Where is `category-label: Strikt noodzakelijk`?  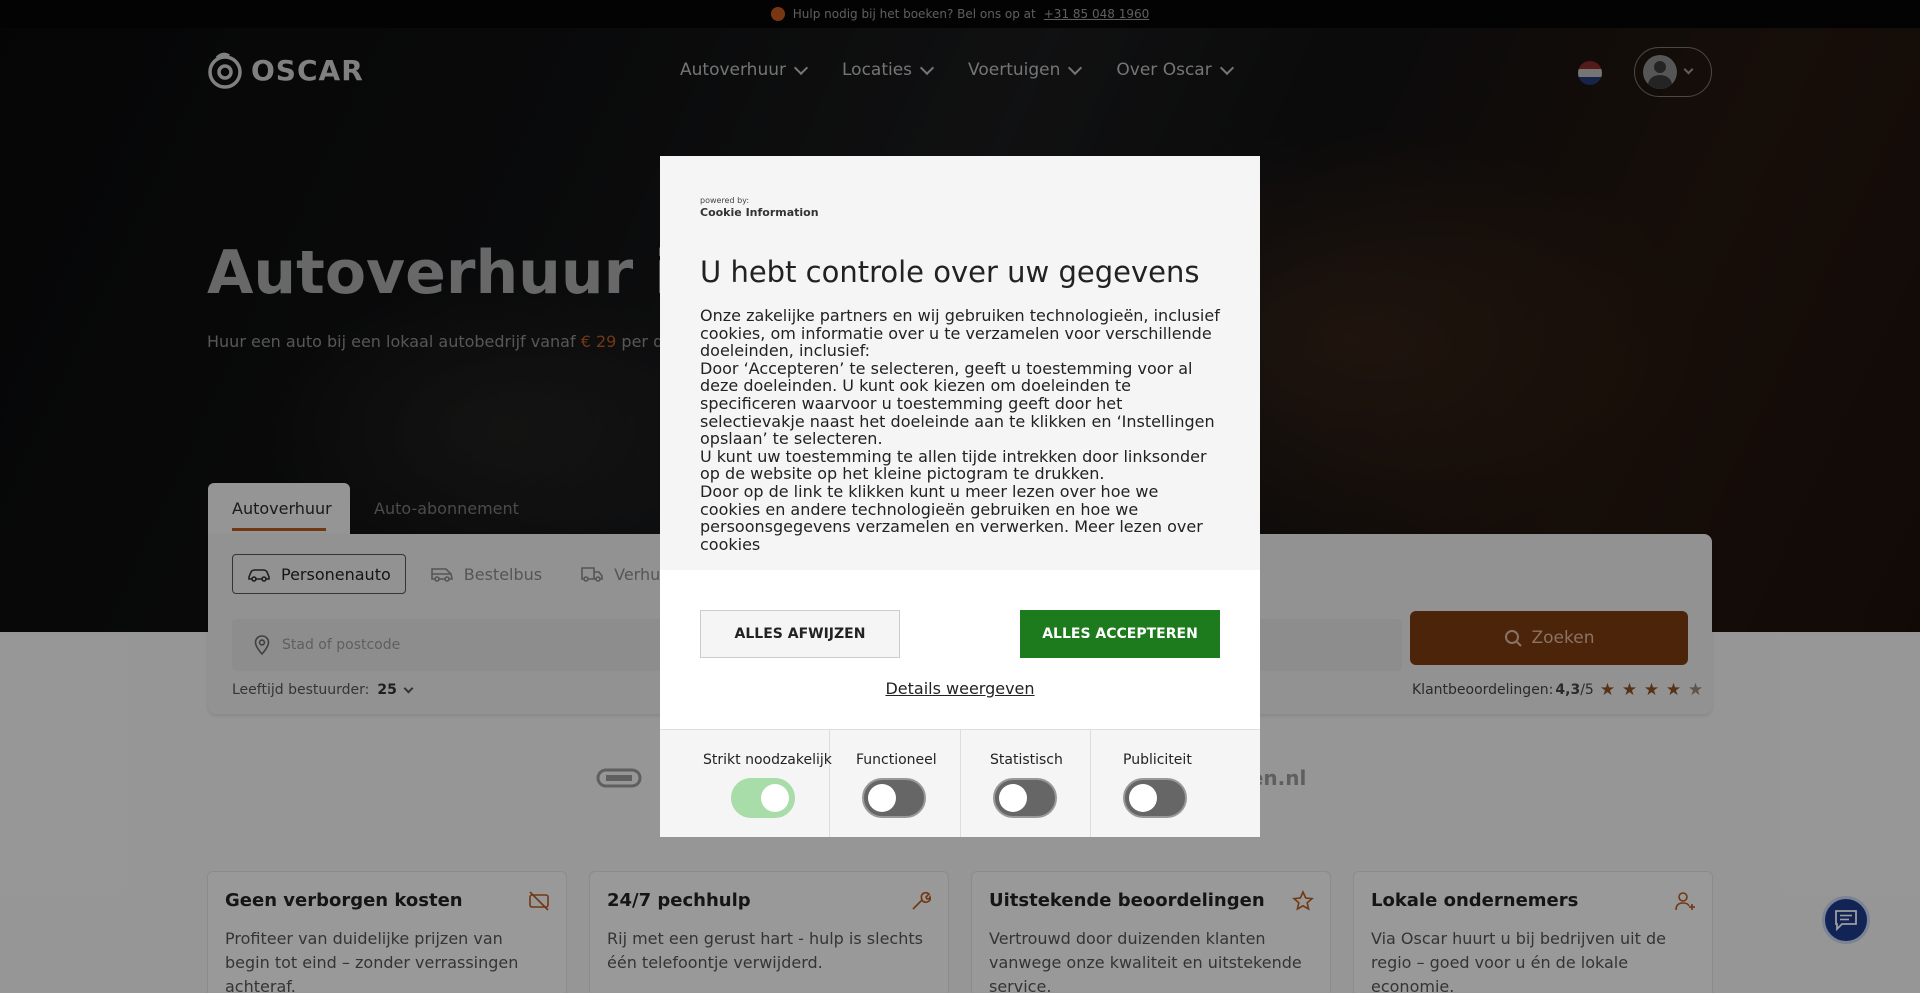
category-label: Strikt noodzakelijk is located at coordinates (767, 760).